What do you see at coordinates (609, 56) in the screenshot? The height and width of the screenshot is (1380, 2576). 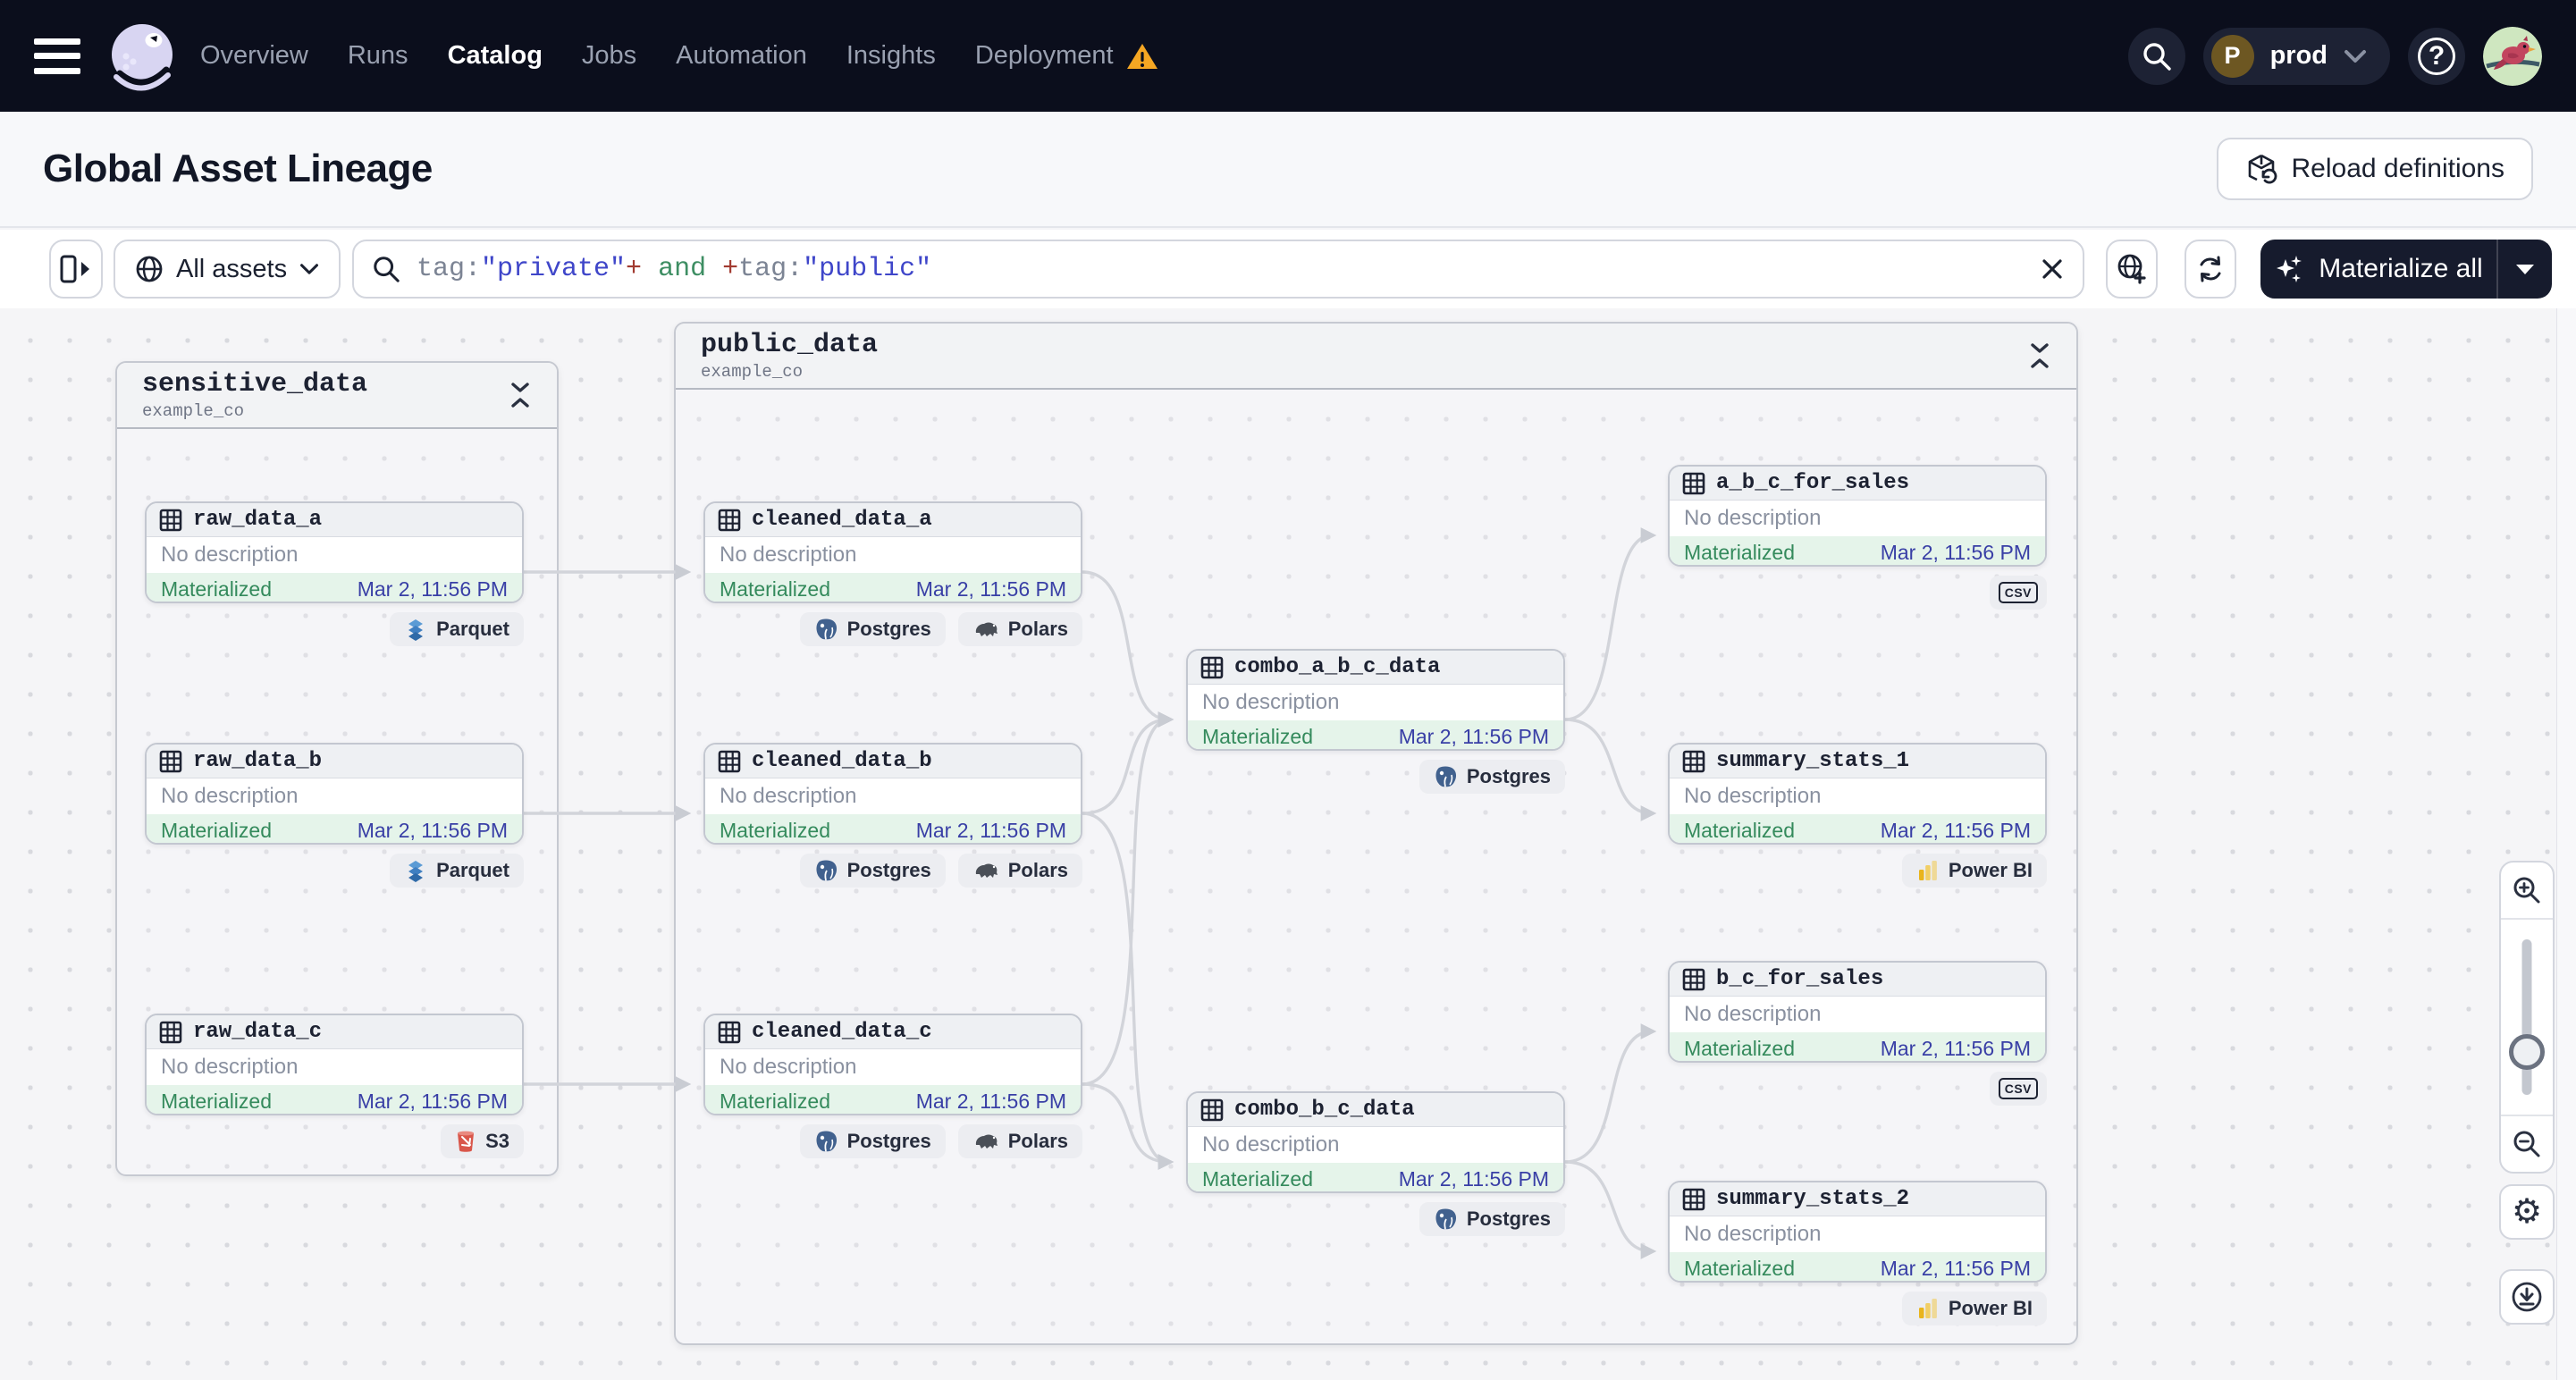 I see `nav-jobs: Jobs` at bounding box center [609, 56].